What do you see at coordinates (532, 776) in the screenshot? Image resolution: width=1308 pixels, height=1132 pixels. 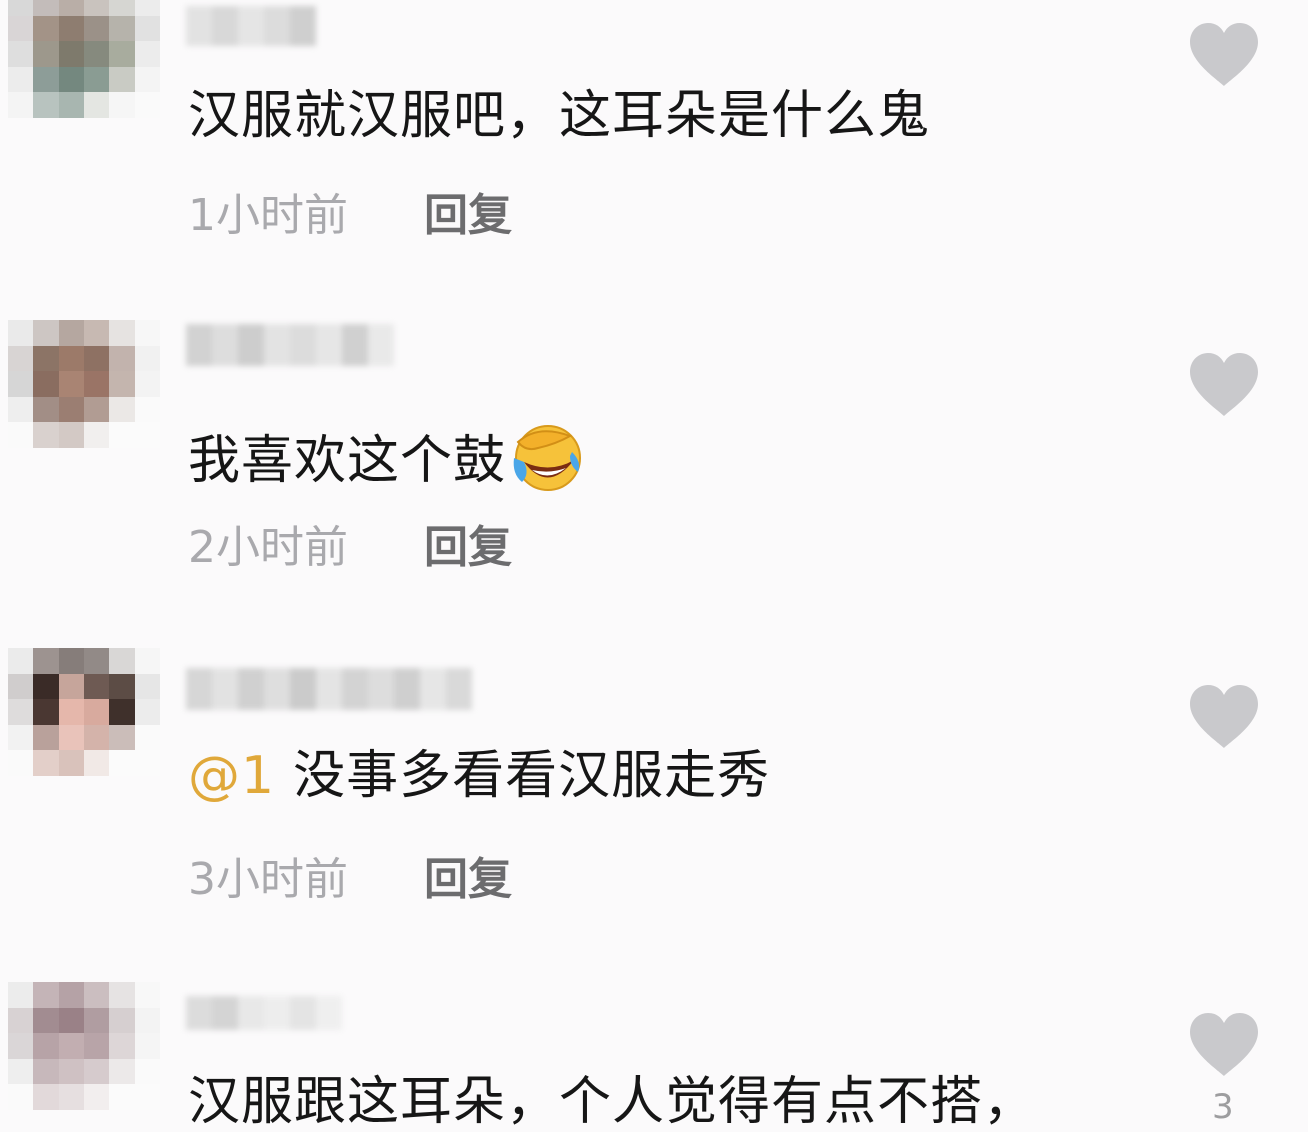 I see `comment-text-content: 没事多看看汉服走秀` at bounding box center [532, 776].